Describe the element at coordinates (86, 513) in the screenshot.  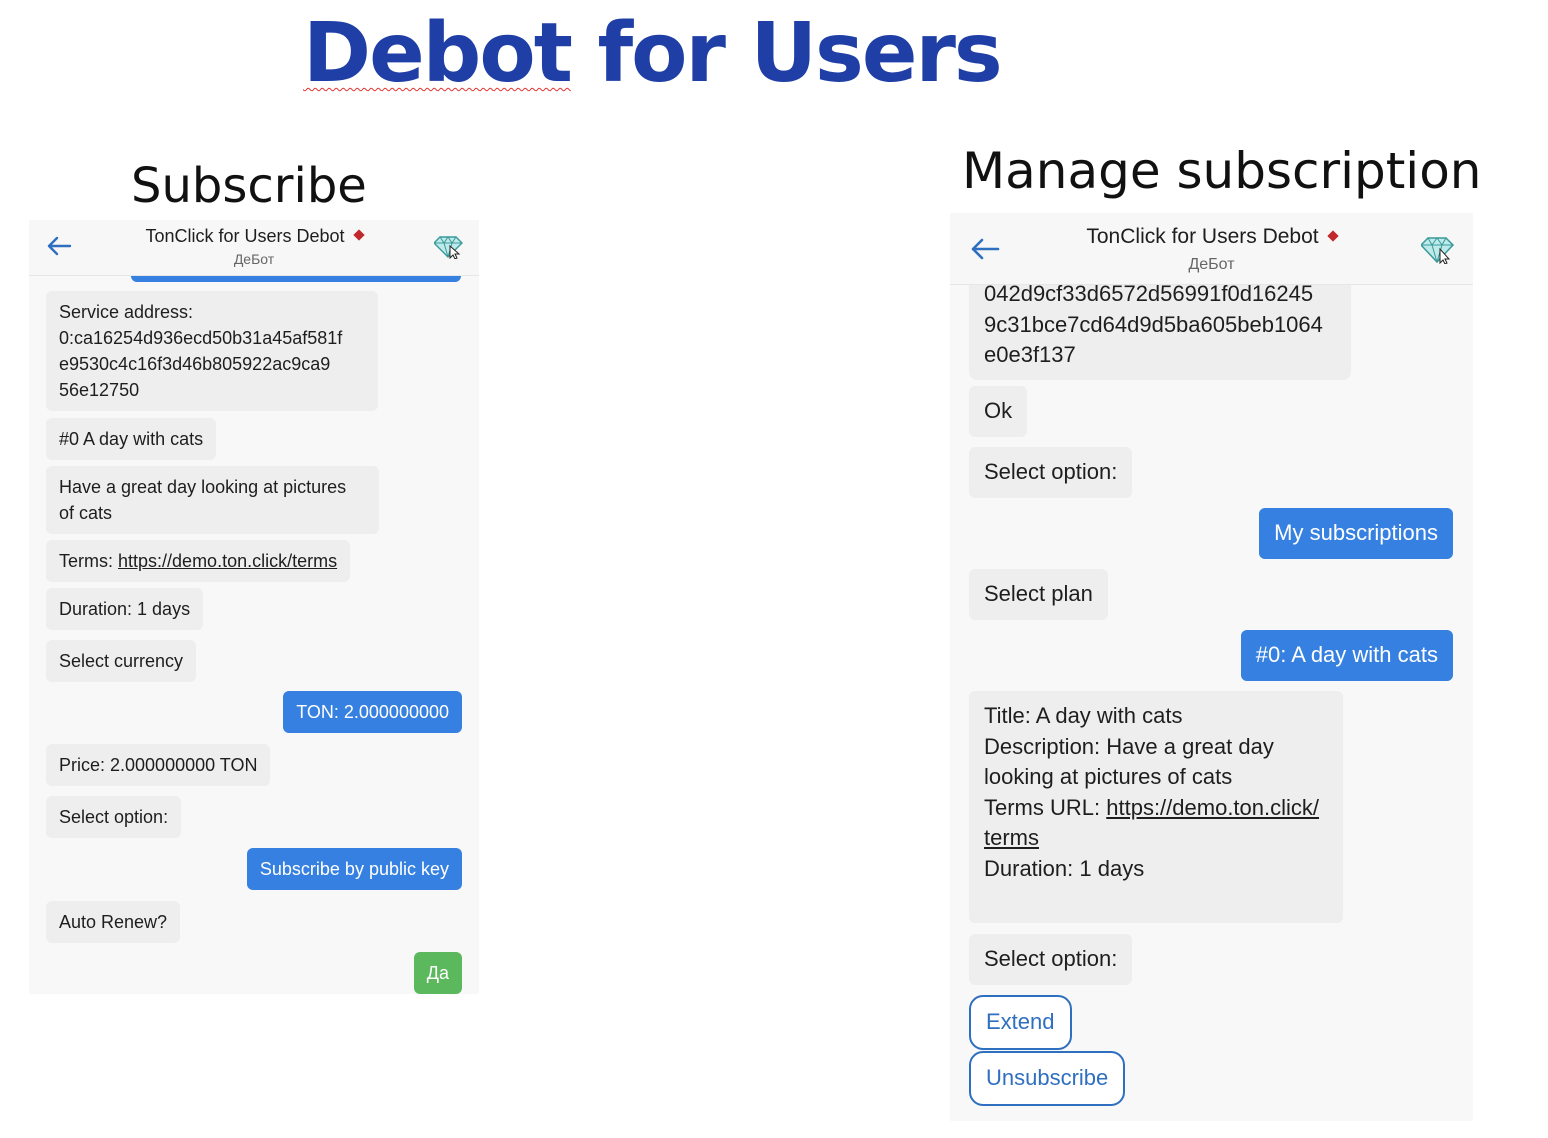
I see `plan-description-line: of cats` at that location.